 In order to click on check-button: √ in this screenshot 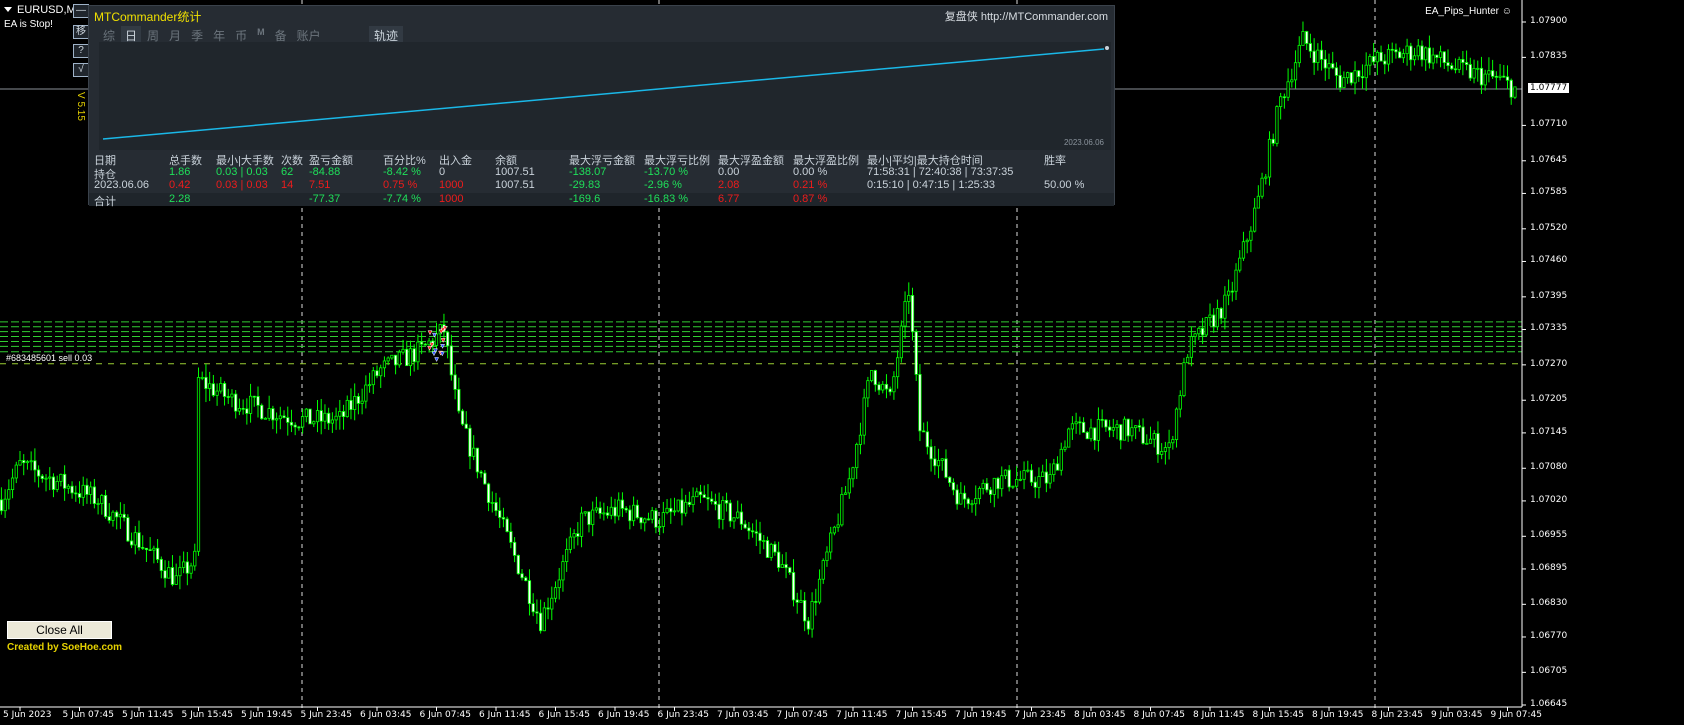, I will do `click(81, 70)`.